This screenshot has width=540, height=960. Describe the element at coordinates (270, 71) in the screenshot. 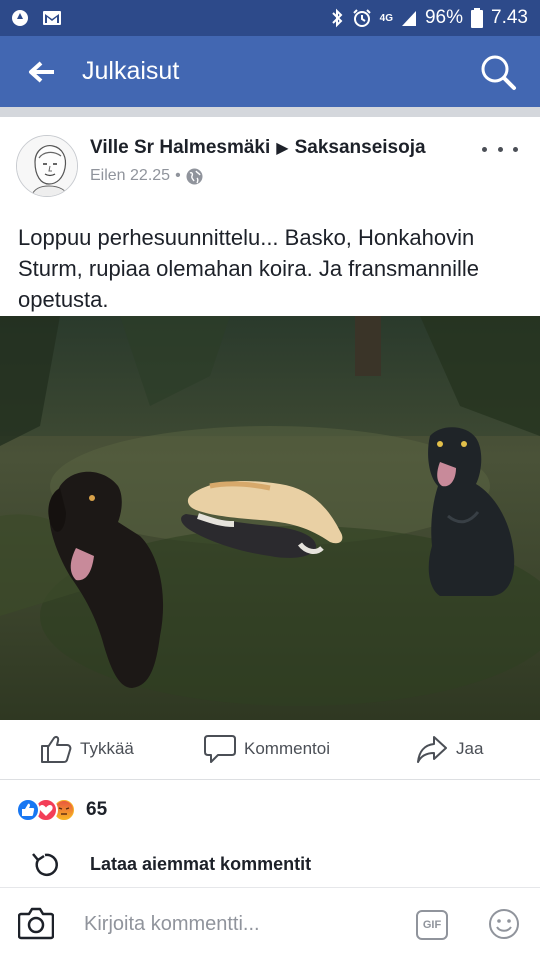

I see `app-bar: Julkaisut` at that location.